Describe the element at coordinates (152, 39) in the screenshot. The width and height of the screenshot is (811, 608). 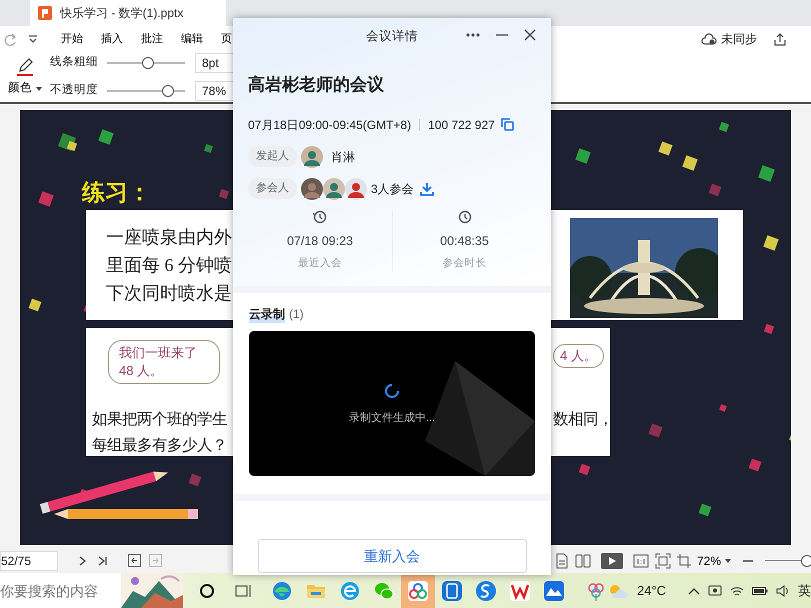
I see `menu-tab: 批注` at that location.